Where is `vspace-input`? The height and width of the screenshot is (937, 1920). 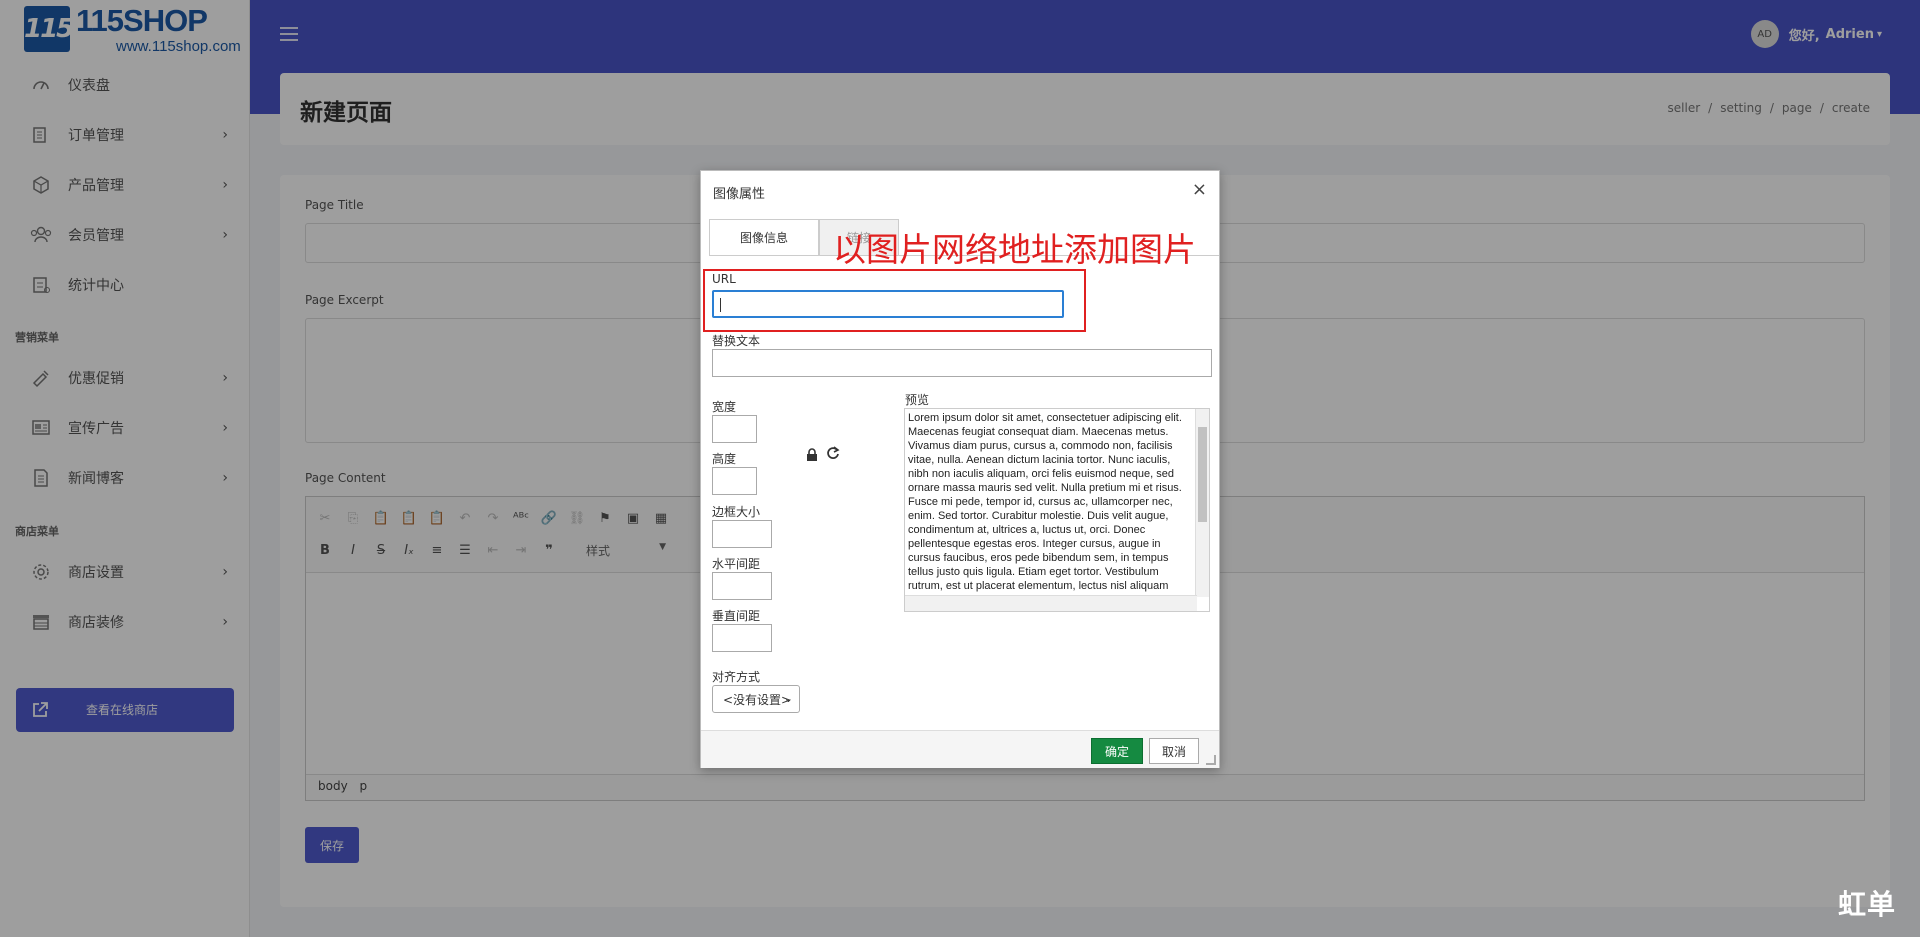 vspace-input is located at coordinates (742, 638).